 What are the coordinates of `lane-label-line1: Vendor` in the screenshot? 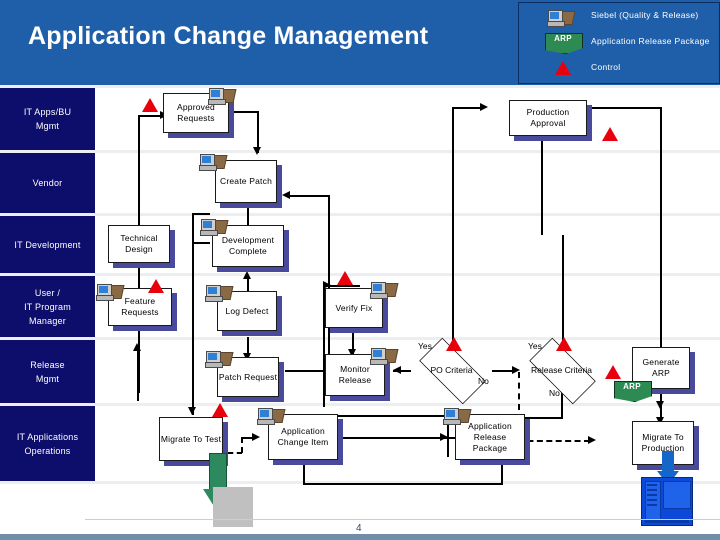 It's located at (47, 183).